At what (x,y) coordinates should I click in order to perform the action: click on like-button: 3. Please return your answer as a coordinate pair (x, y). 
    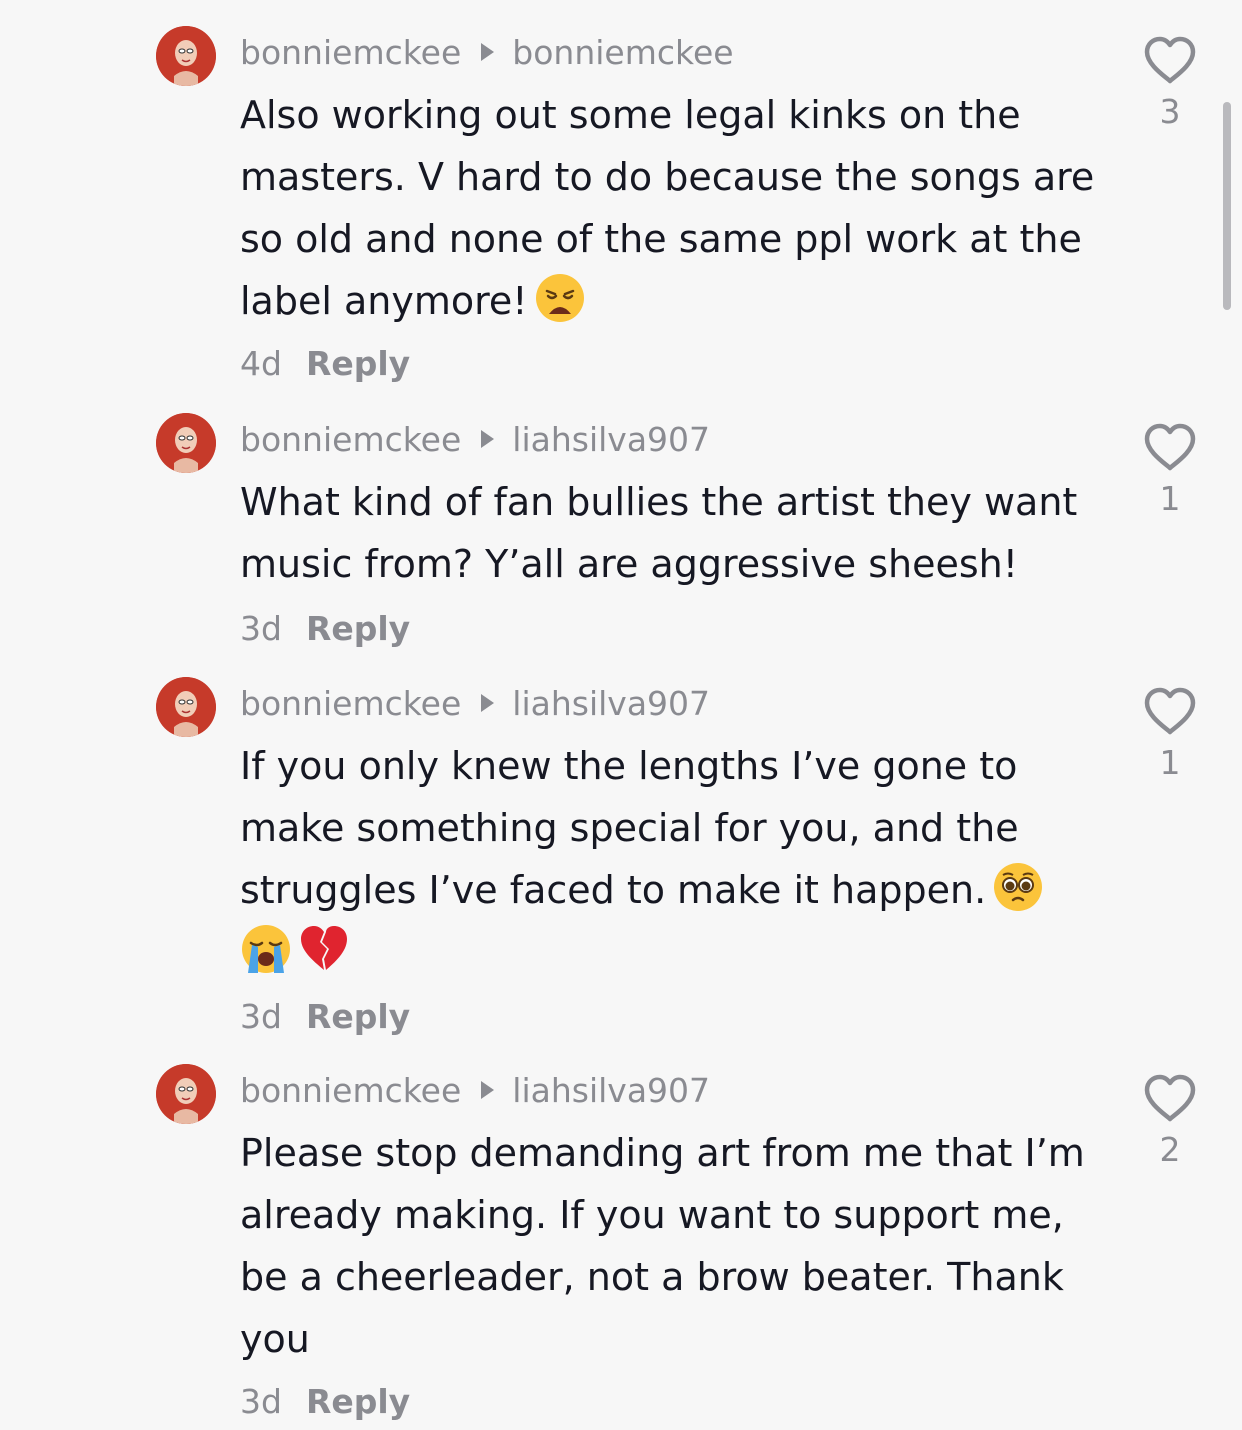
    Looking at the image, I should click on (1170, 83).